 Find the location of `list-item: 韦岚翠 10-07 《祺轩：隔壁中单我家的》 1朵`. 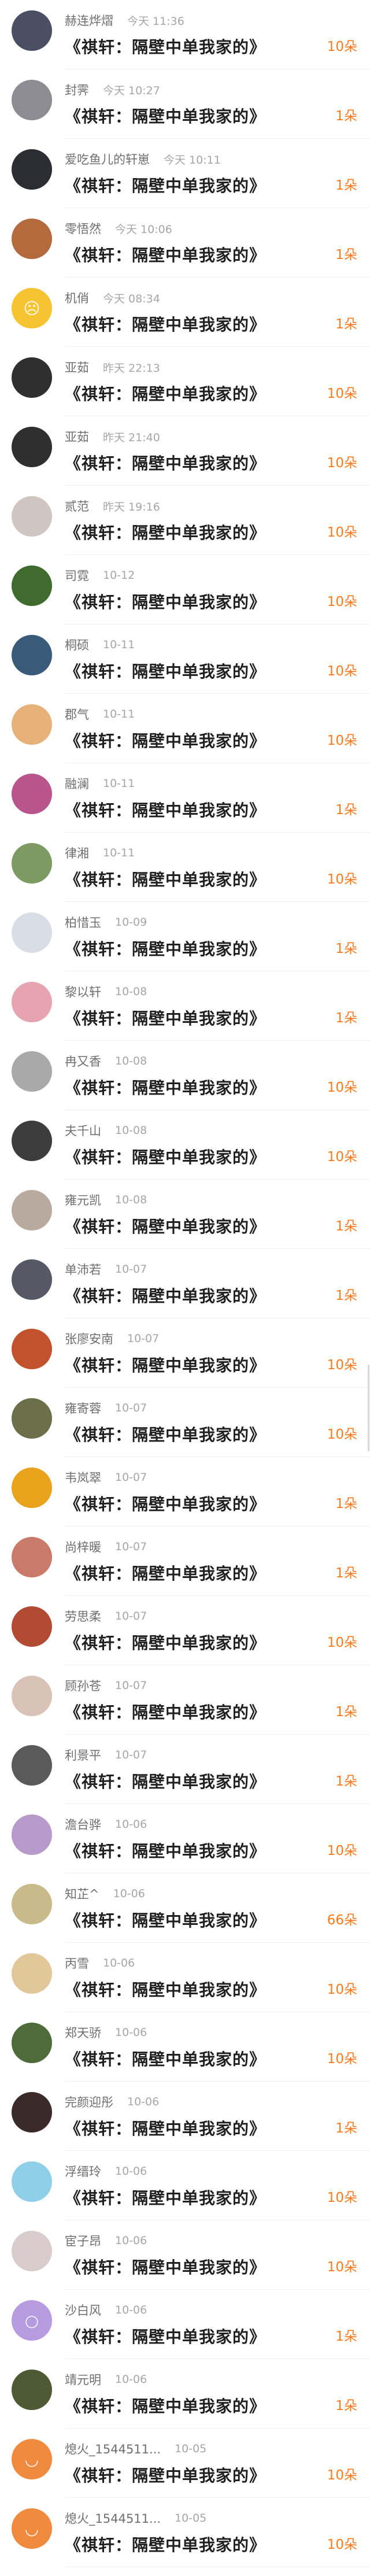

list-item: 韦岚翠 10-07 《祺轩：隔壁中单我家的》 1朵 is located at coordinates (185, 1492).